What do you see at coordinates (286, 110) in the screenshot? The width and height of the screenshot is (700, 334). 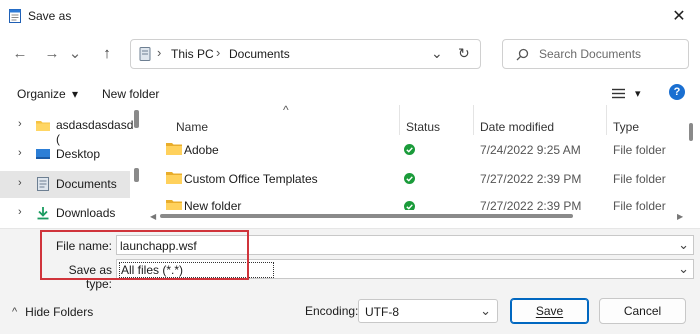 I see `sort-ascending-icon: ^` at bounding box center [286, 110].